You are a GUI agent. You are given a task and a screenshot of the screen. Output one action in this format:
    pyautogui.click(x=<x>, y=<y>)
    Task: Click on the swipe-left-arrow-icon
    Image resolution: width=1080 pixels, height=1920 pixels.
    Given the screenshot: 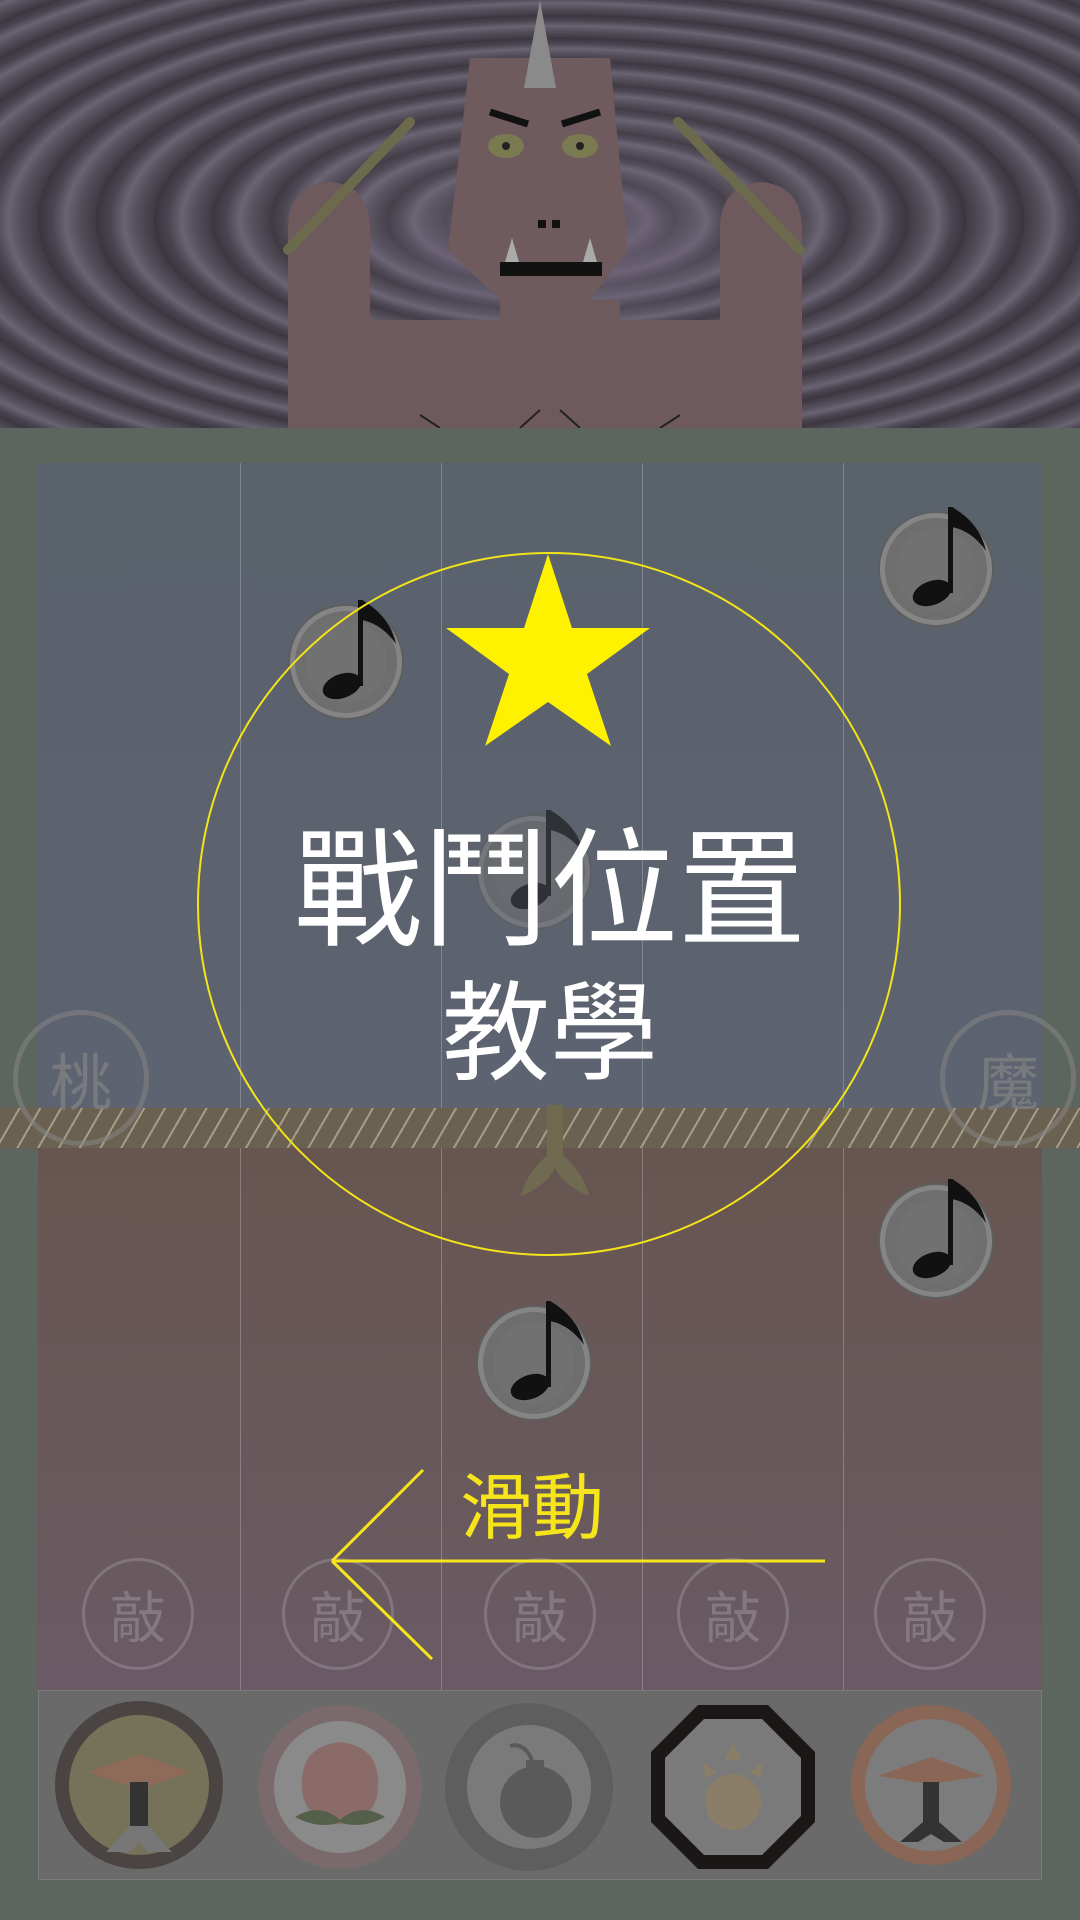 What is the action you would take?
    pyautogui.click(x=577, y=1564)
    